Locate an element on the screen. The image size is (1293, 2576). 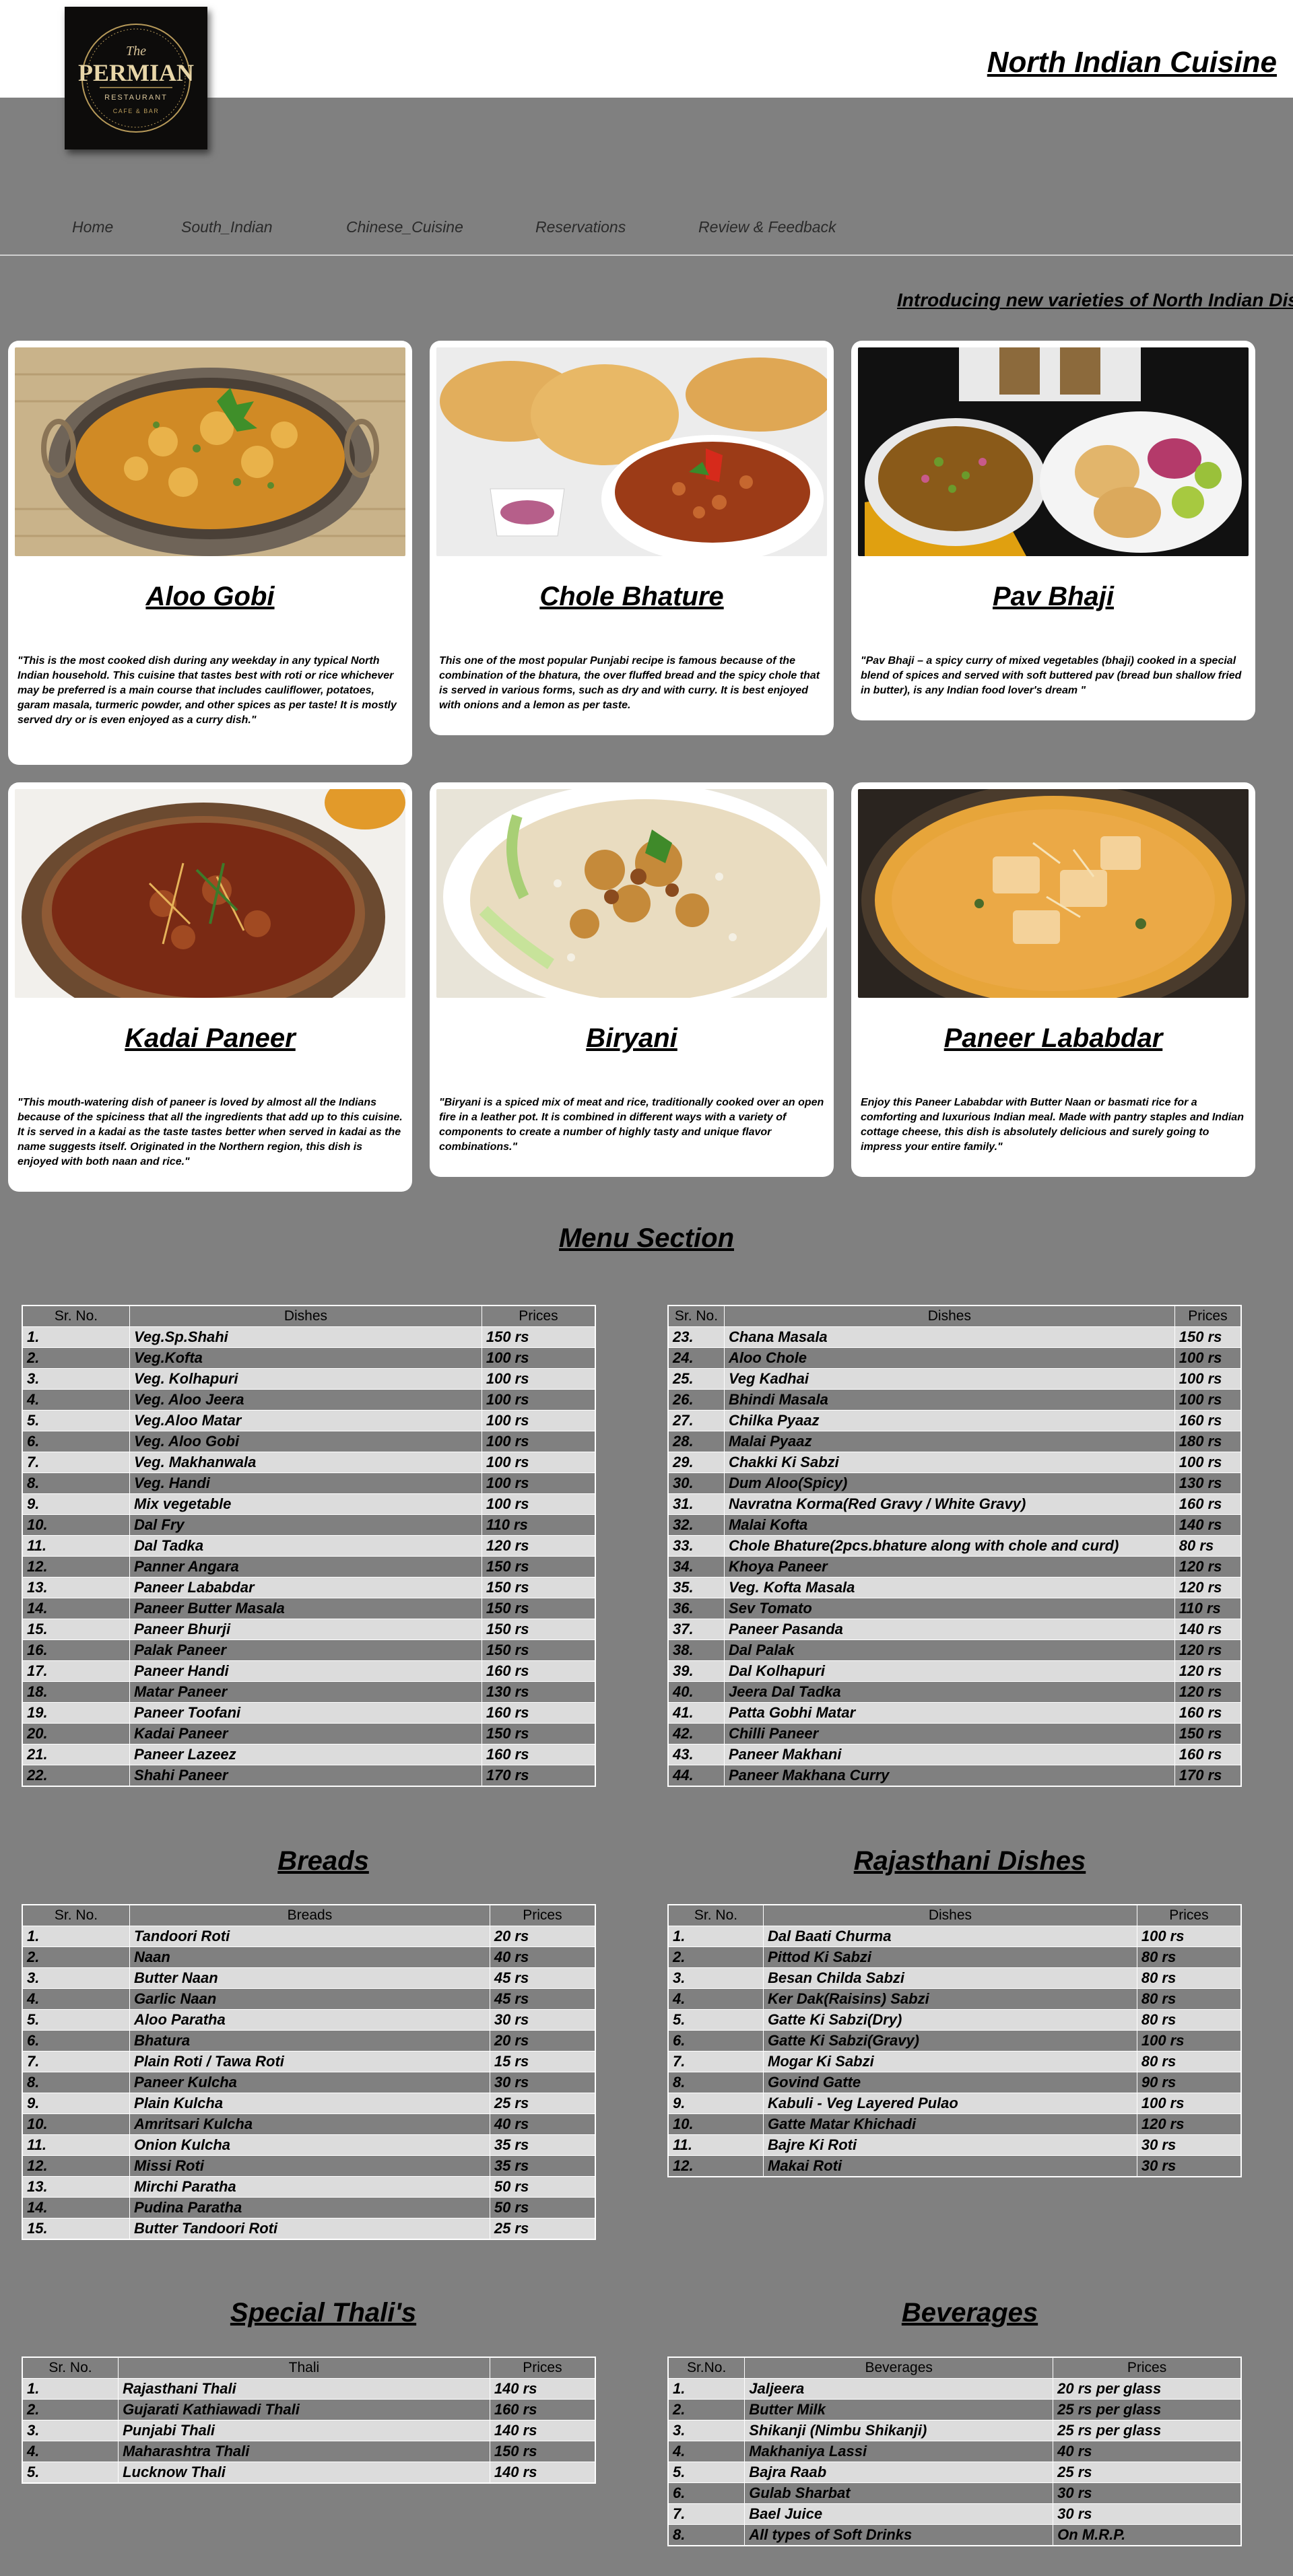
item-name-cell: Bhatura is located at coordinates (309, 2041).